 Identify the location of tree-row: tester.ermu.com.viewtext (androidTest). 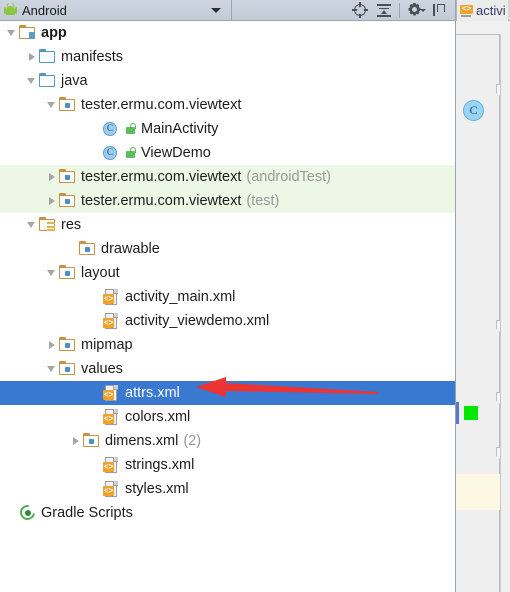
(227, 177).